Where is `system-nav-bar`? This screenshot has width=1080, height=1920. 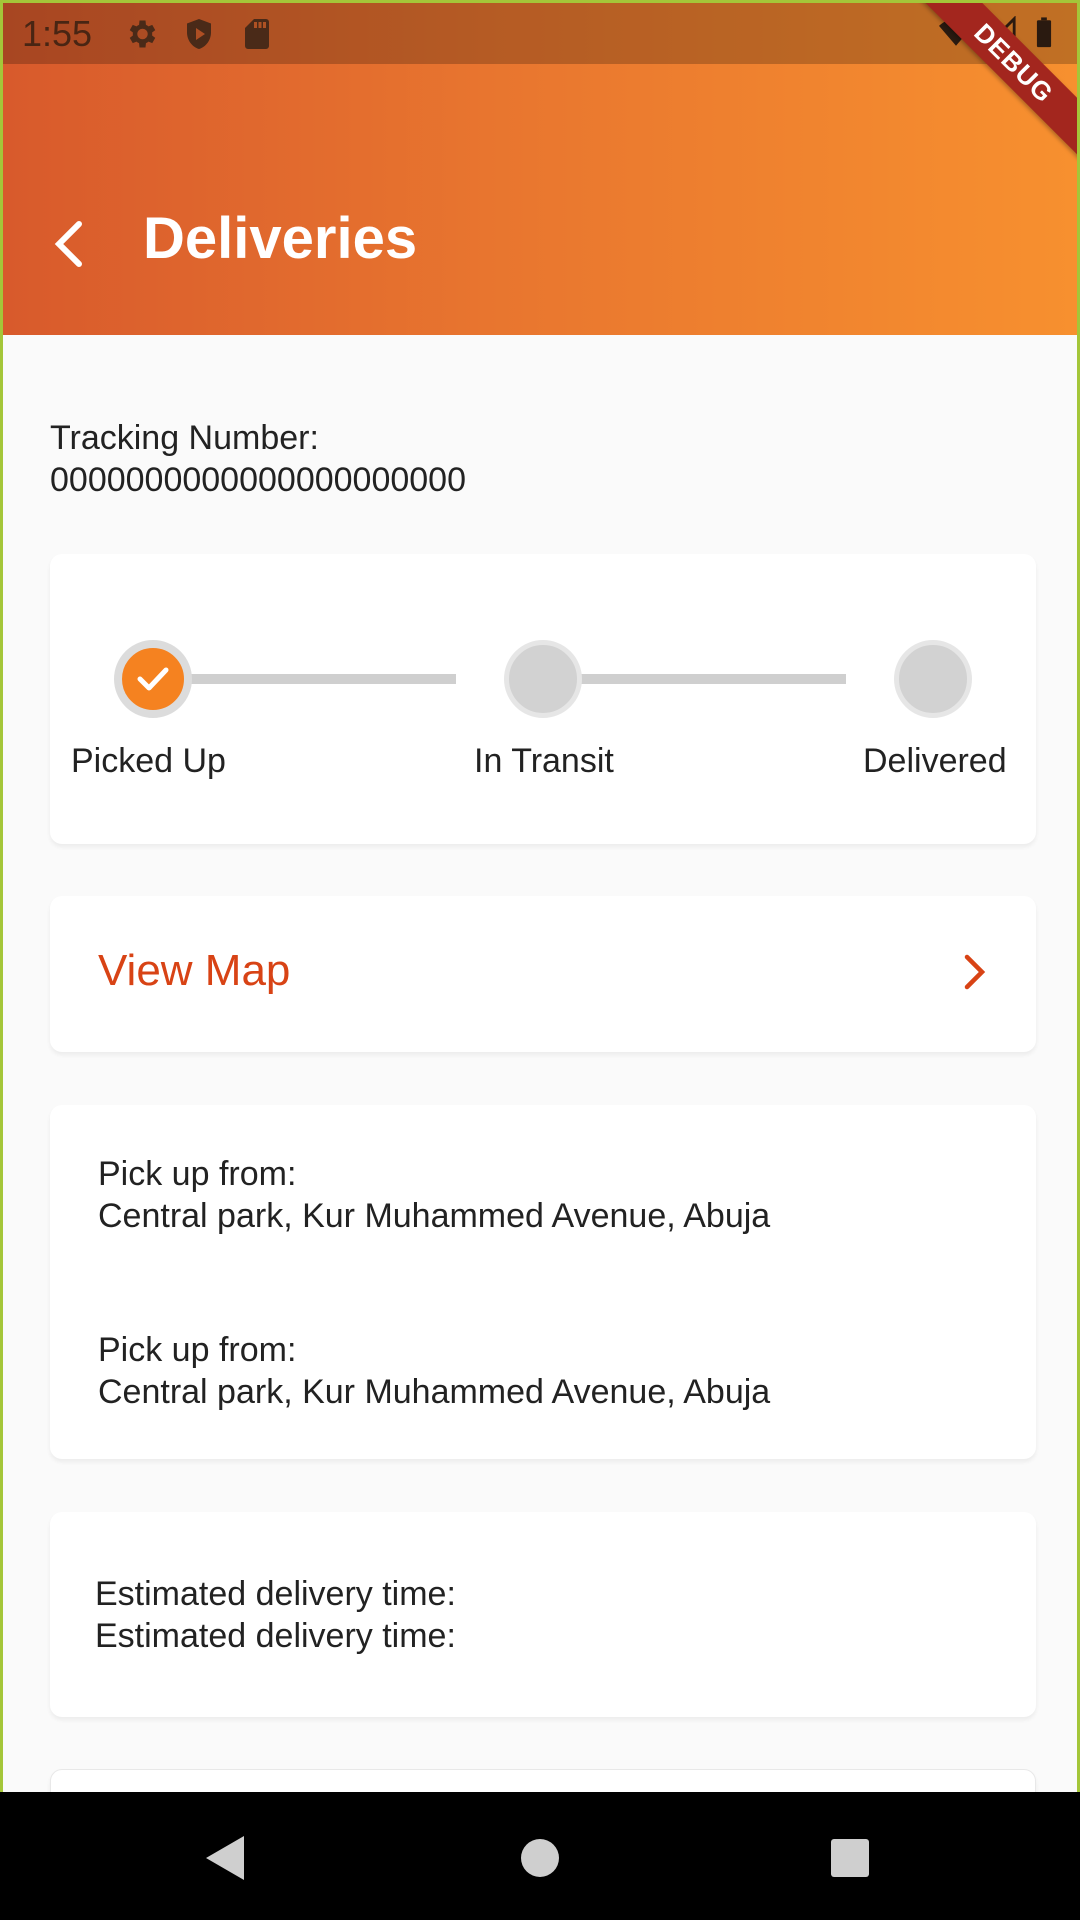 system-nav-bar is located at coordinates (540, 1856).